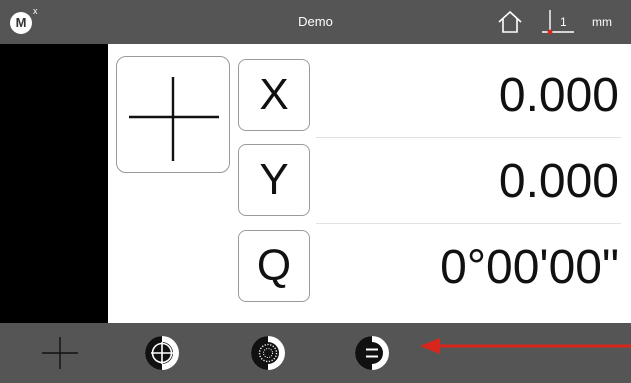 This screenshot has width=631, height=383. I want to click on circle-crosshair-icon, so click(162, 353).